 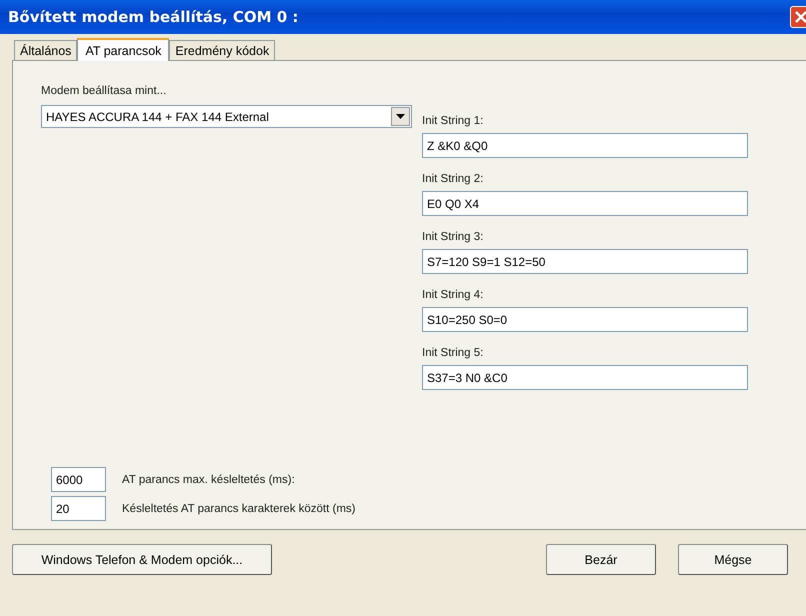 I want to click on field-label: Init String 1:, so click(x=453, y=121).